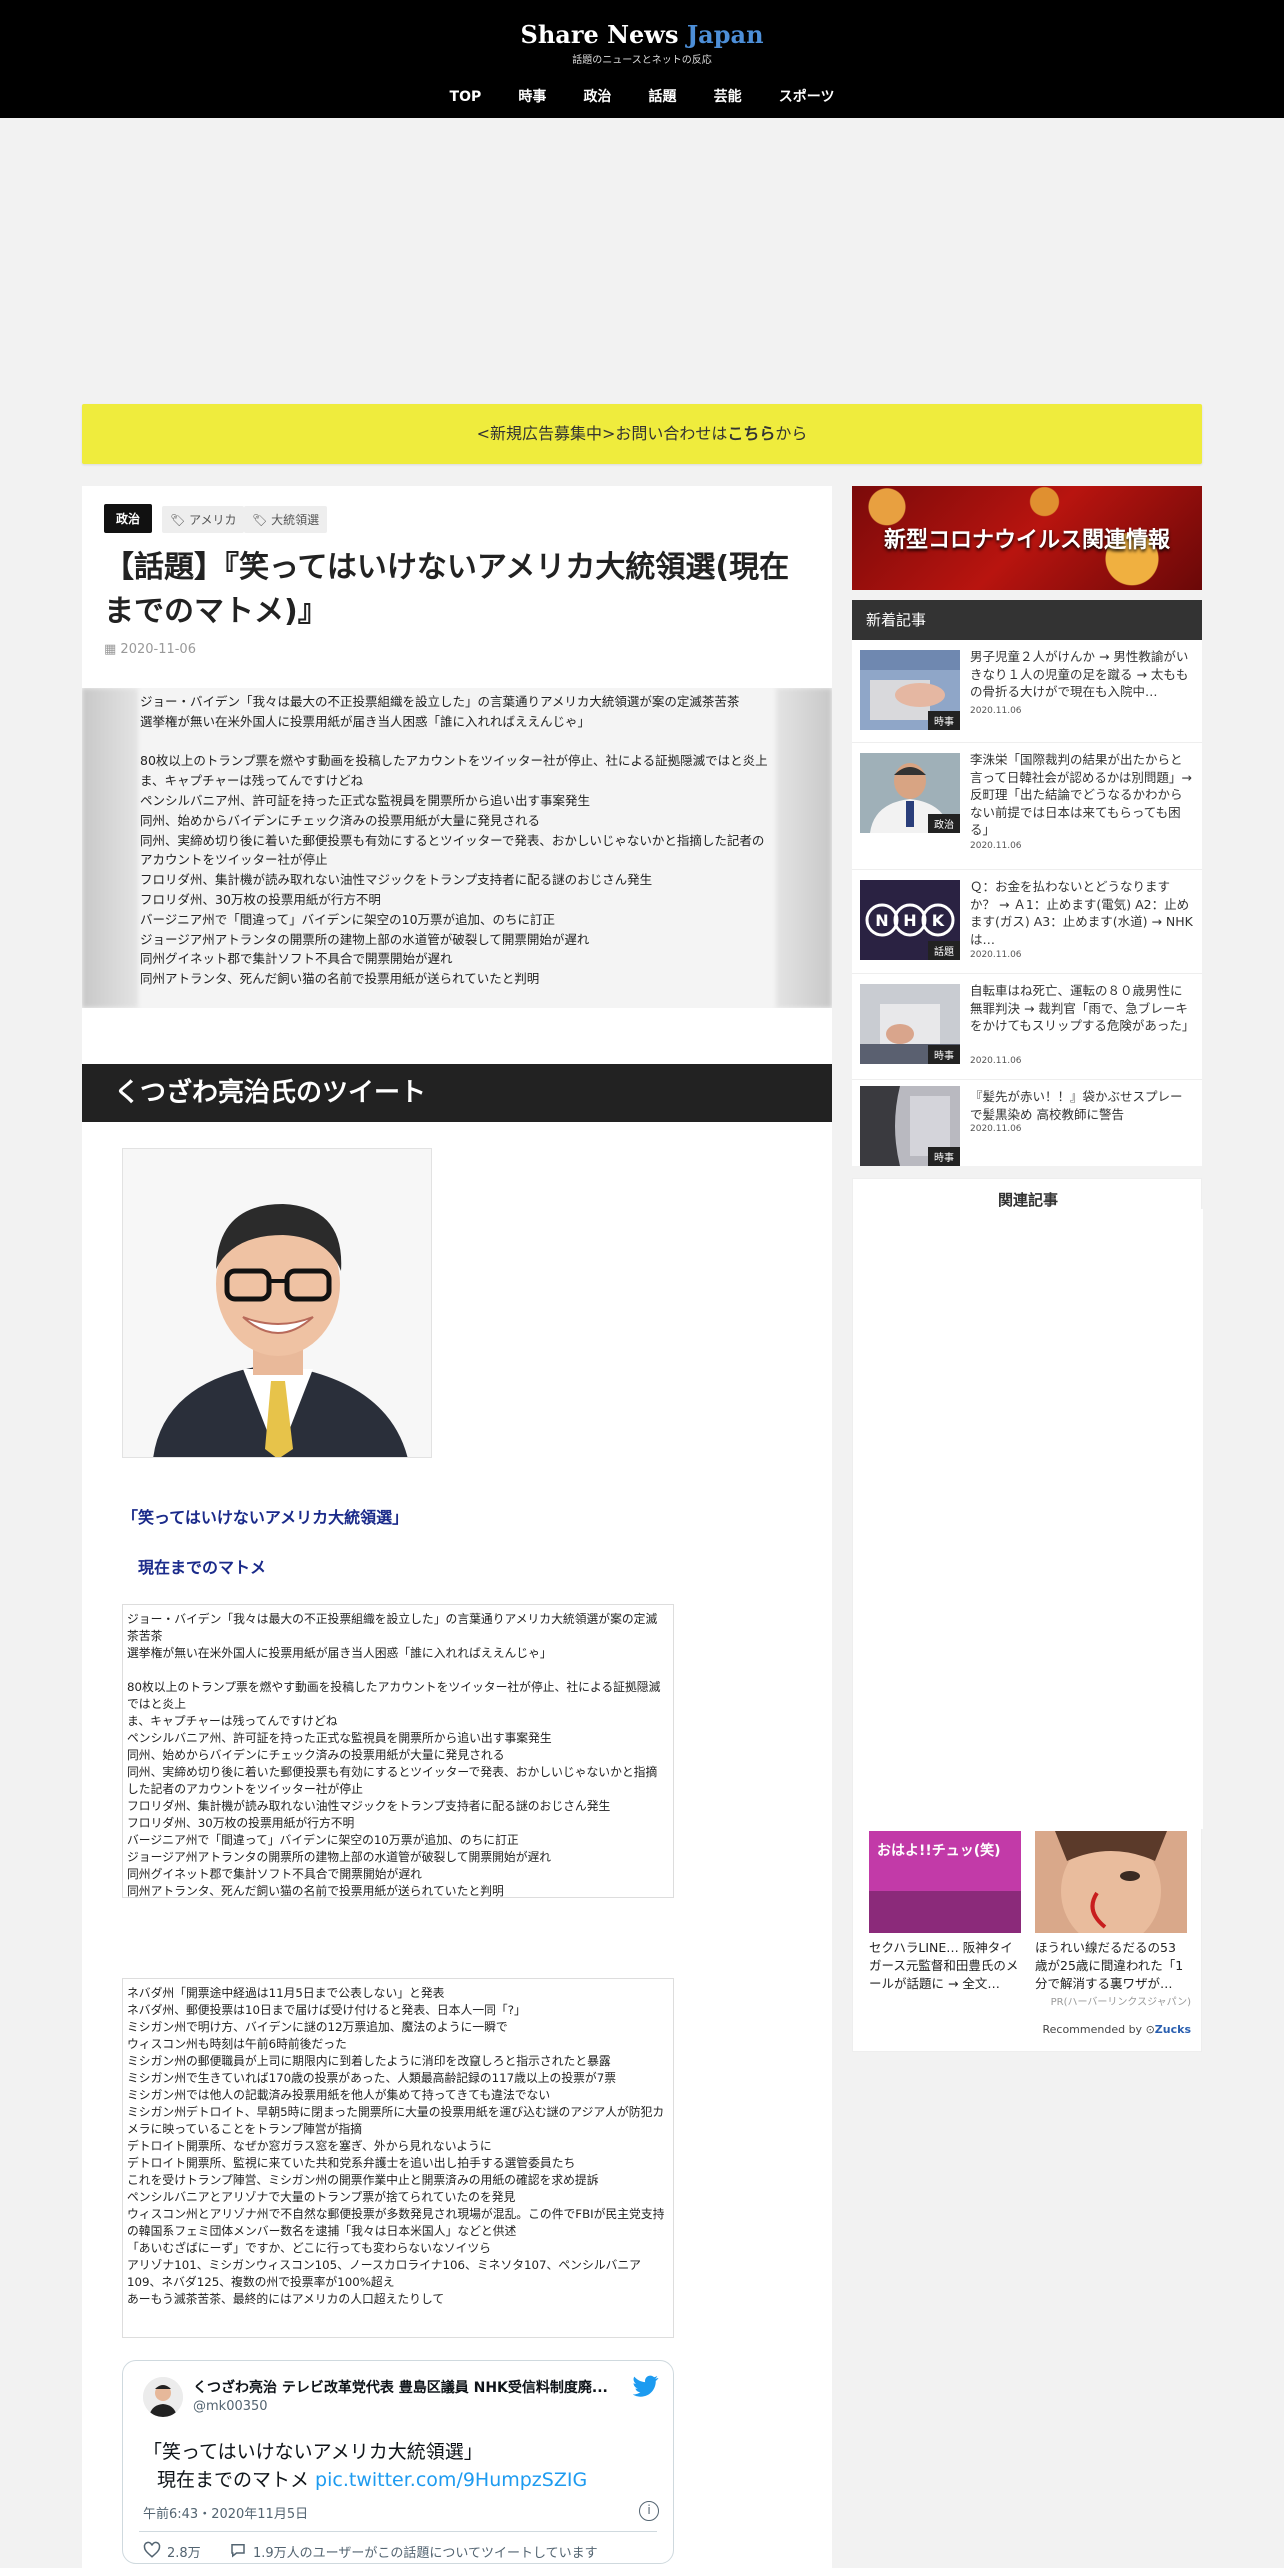 The width and height of the screenshot is (1284, 2568). What do you see at coordinates (646, 2386) in the screenshot?
I see `twitter-bird-icon` at bounding box center [646, 2386].